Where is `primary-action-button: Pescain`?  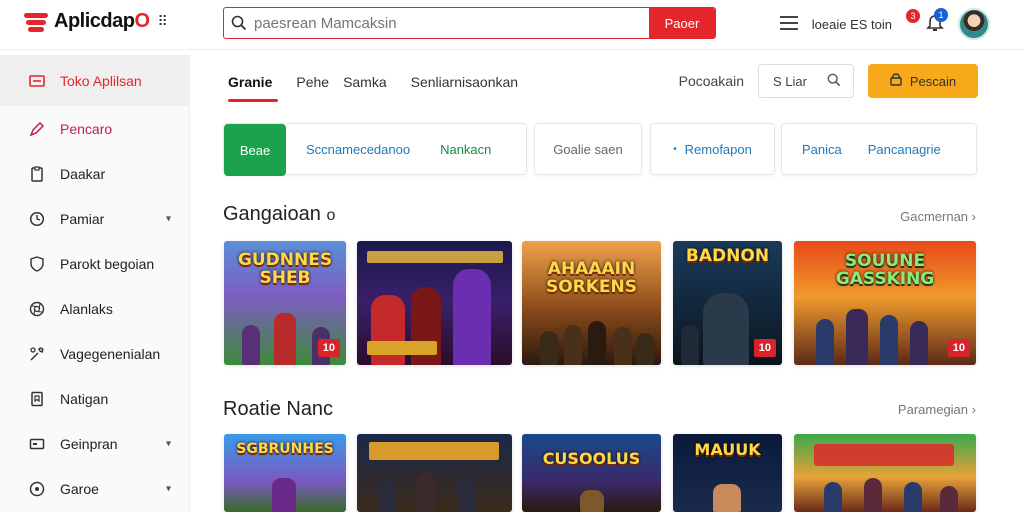
primary-action-button: Pescain is located at coordinates (923, 81).